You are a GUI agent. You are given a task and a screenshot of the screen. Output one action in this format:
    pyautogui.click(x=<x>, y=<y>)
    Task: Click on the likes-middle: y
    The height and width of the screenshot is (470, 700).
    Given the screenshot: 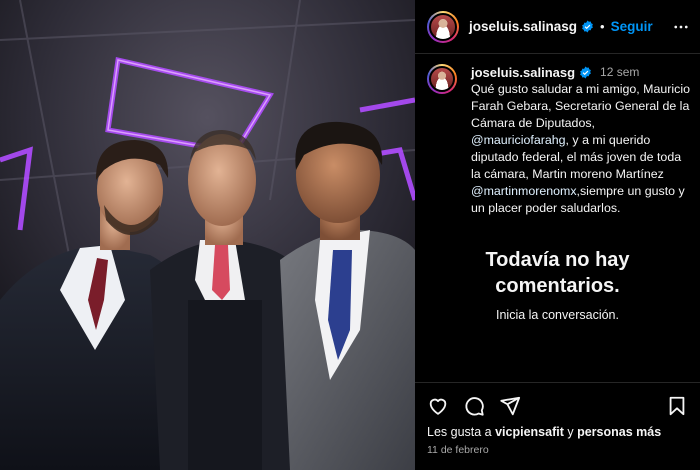 What is the action you would take?
    pyautogui.click(x=570, y=432)
    